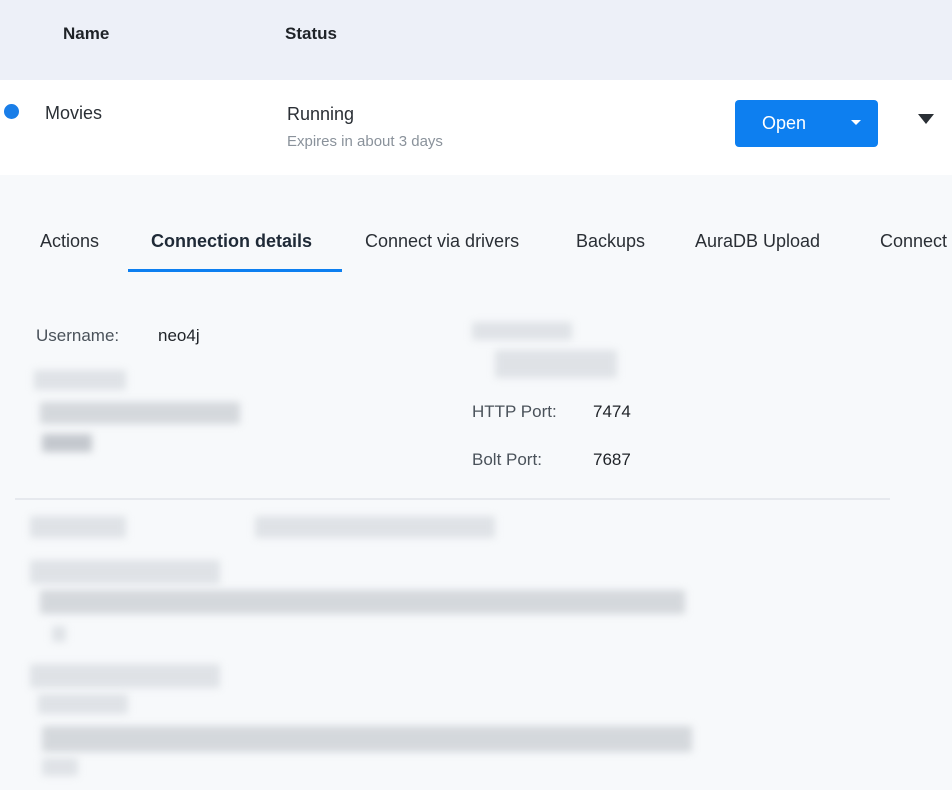 The image size is (952, 790). I want to click on bolt-port-label: Bolt Port:, so click(507, 459).